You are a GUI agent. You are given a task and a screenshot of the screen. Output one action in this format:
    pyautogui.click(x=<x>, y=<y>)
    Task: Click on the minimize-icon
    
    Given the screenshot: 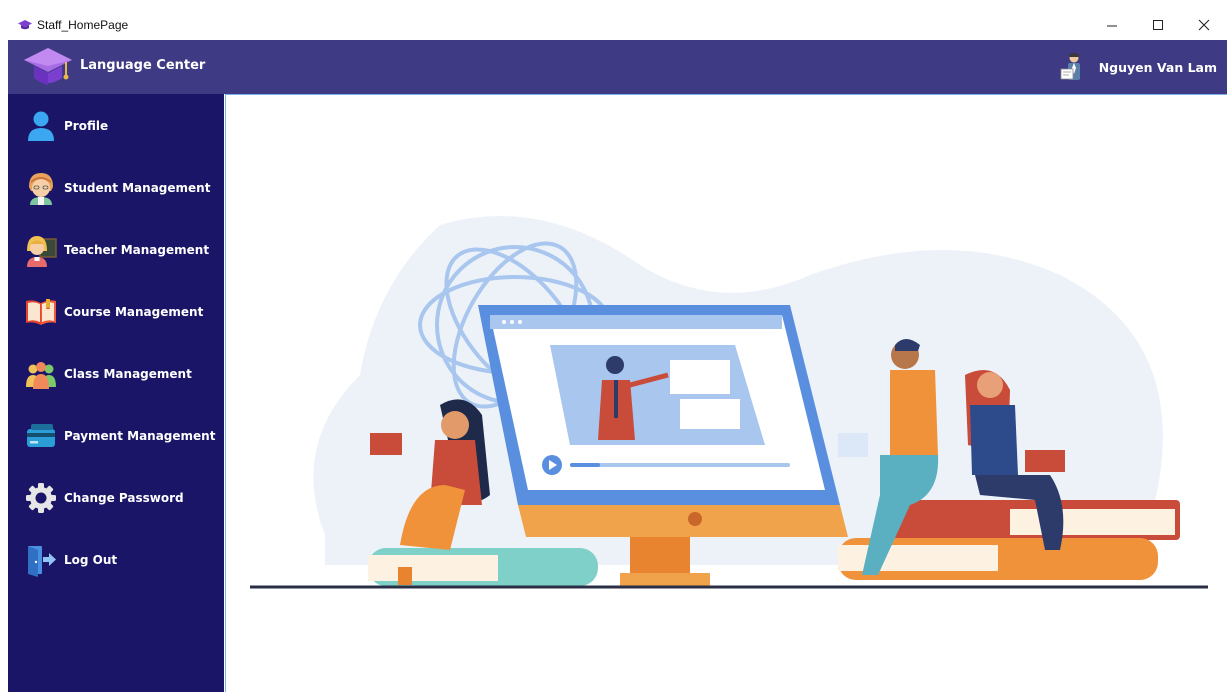 What is the action you would take?
    pyautogui.click(x=1112, y=26)
    